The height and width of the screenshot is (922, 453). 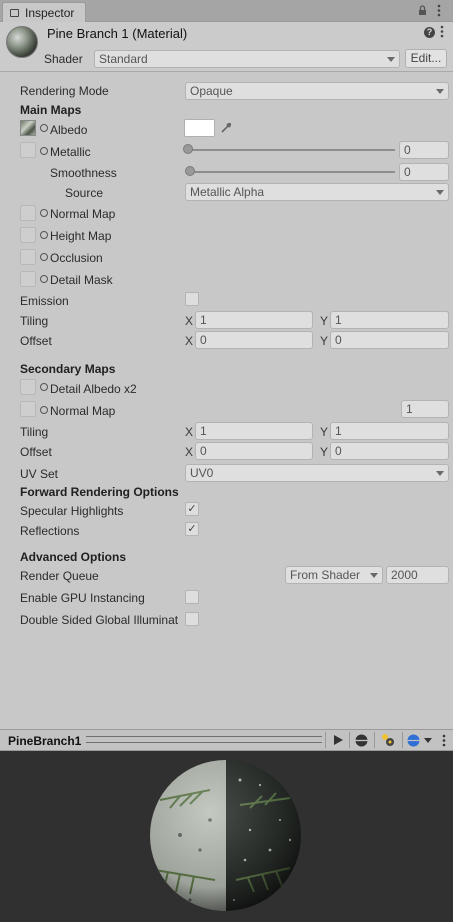 I want to click on tiling-y-label: Y, so click(x=324, y=321).